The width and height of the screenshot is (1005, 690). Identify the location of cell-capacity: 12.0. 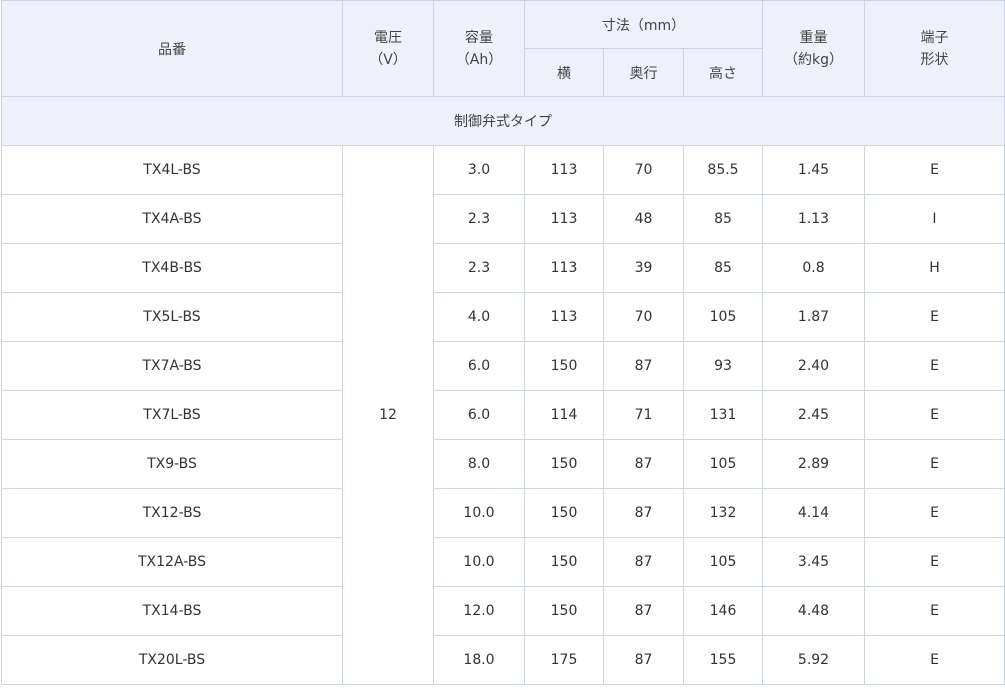
(479, 611).